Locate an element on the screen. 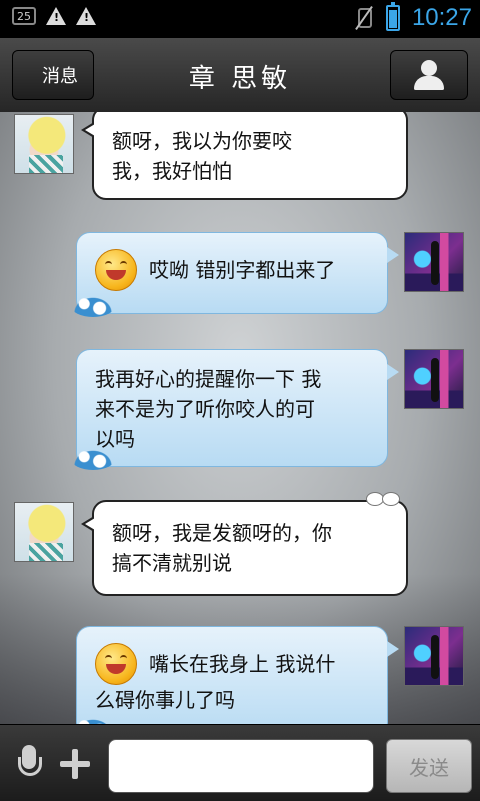 The width and height of the screenshot is (480, 801). chat-title: 章 思敏 is located at coordinates (240, 79).